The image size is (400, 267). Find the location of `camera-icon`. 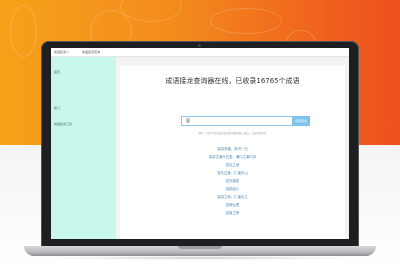

camera-icon is located at coordinates (199, 45).